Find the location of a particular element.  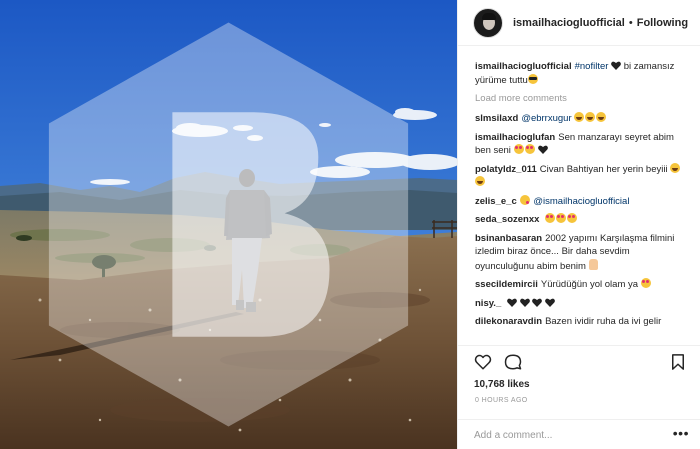

comment-icon is located at coordinates (513, 362).